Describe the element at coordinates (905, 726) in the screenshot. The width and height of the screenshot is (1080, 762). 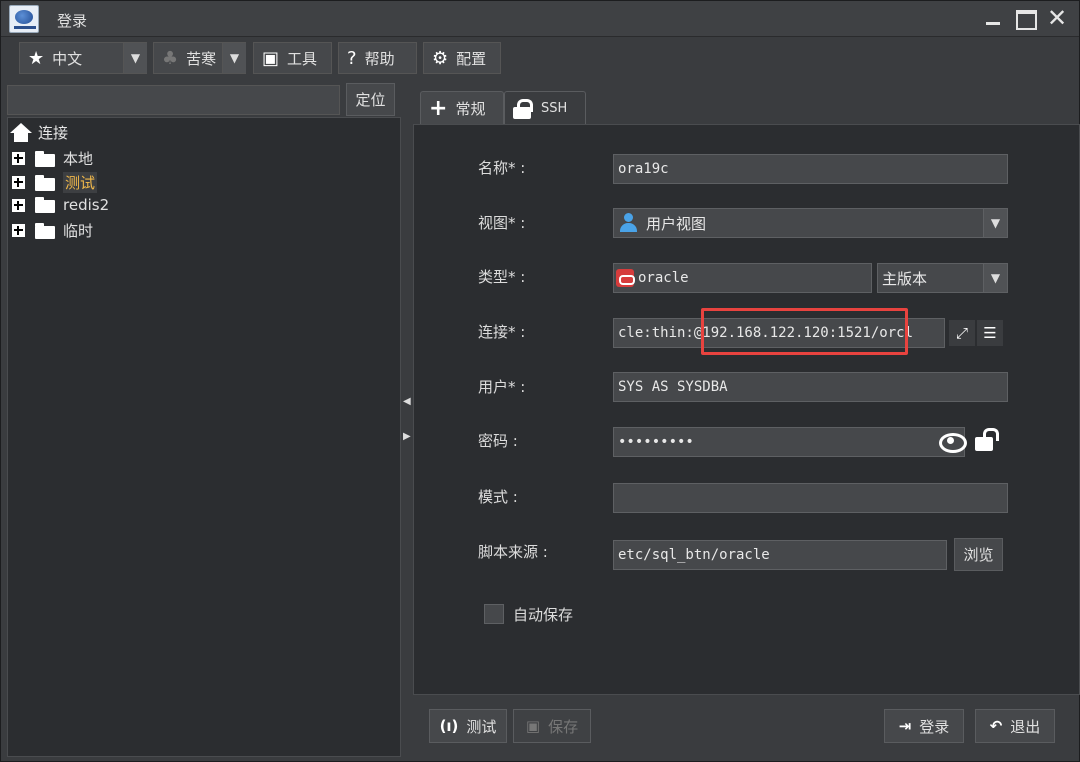
I see `sign-in-icon: ⇥` at that location.